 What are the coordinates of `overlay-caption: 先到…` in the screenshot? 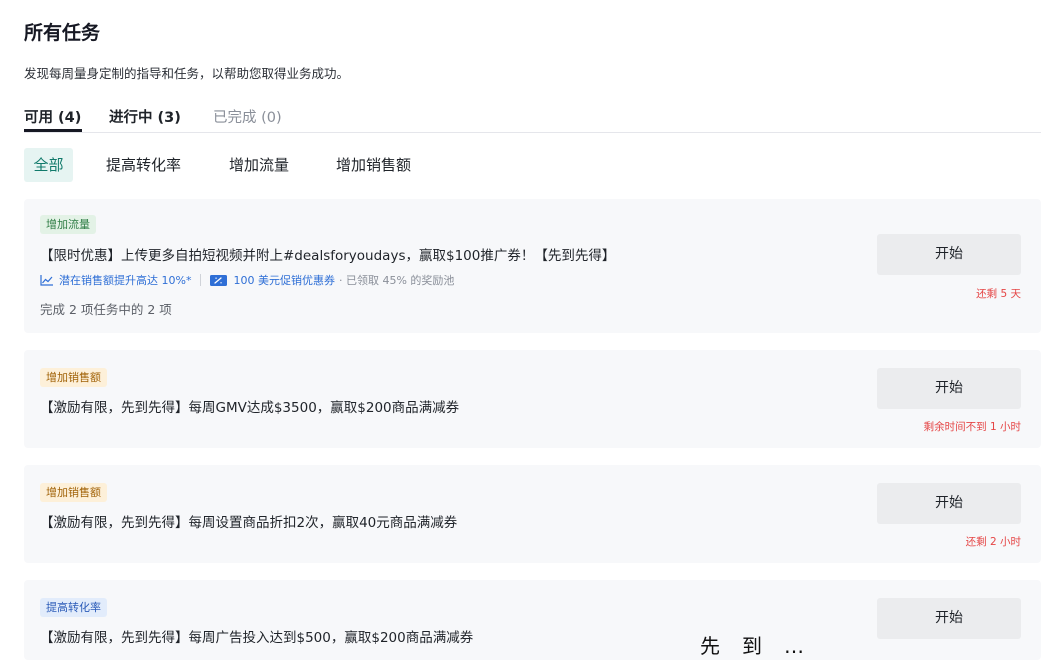 It's located at (763, 646).